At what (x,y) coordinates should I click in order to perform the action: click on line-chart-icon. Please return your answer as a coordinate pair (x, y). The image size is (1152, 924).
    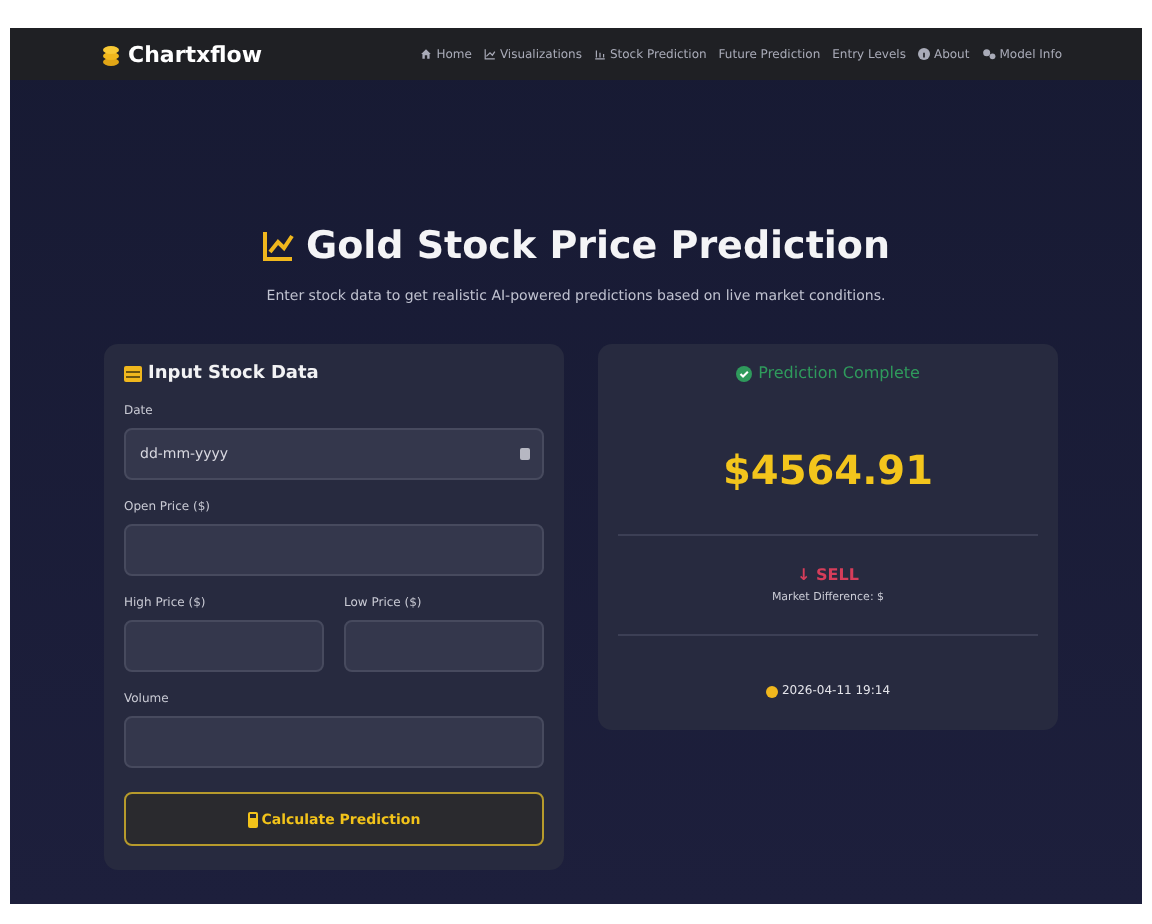
    Looking at the image, I should click on (277, 246).